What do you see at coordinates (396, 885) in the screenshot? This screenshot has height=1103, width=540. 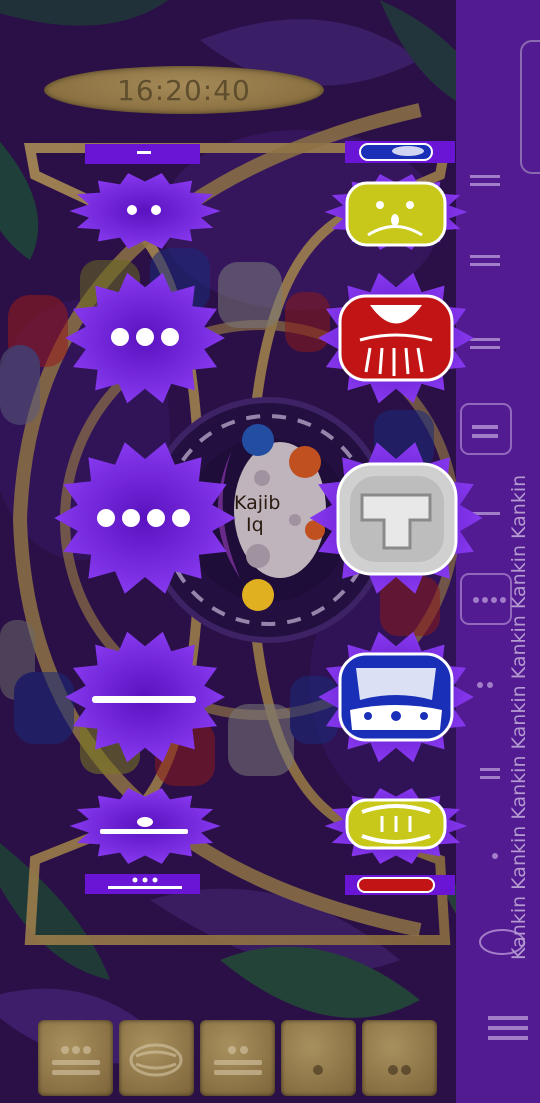 I see `red-glyph-small-icon` at bounding box center [396, 885].